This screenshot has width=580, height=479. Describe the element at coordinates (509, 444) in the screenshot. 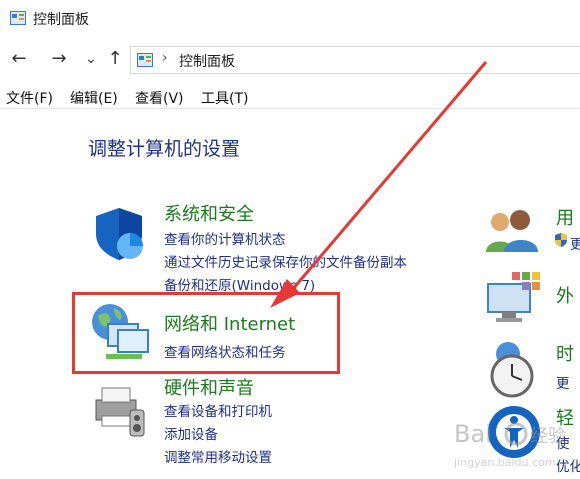

I see `baidu-watermark-logo: Bai 经验 jingyan.baidu.com` at that location.